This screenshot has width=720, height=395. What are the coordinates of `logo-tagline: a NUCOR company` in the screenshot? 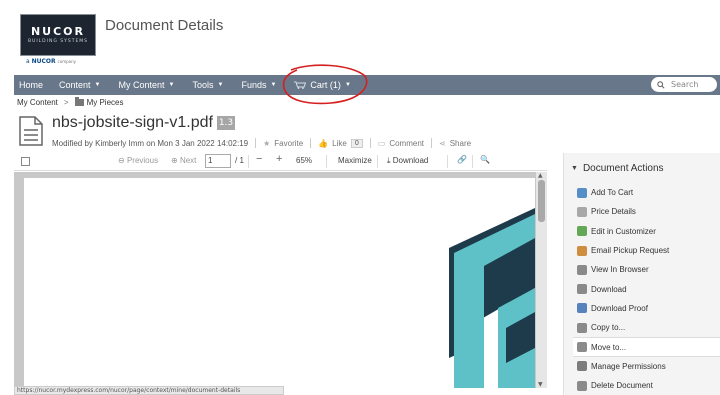 It's located at (51, 61).